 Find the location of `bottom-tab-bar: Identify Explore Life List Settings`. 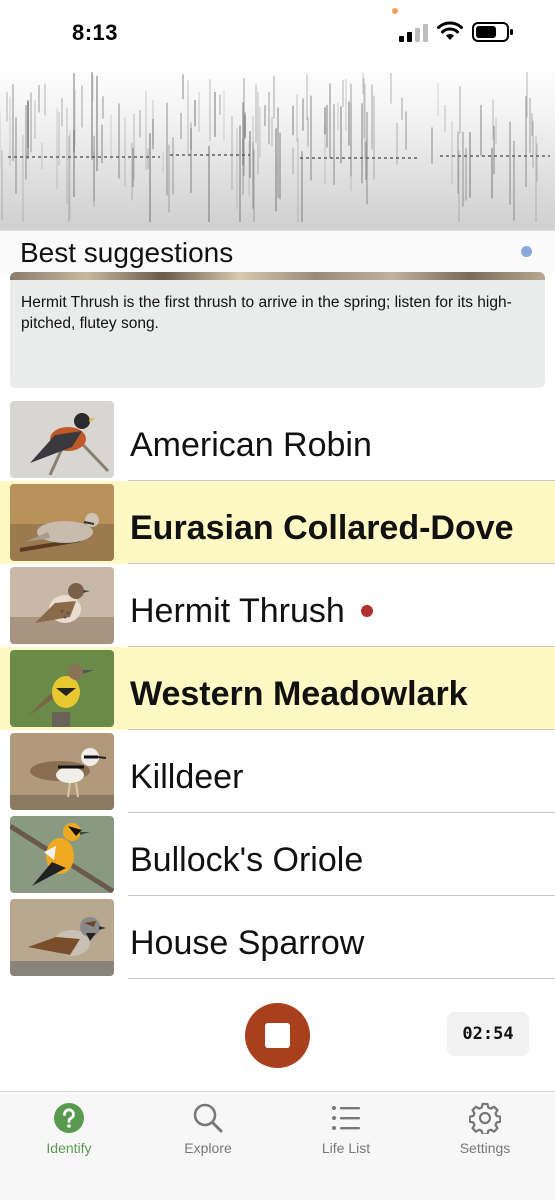

bottom-tab-bar: Identify Explore Life List Settings is located at coordinates (277, 1145).